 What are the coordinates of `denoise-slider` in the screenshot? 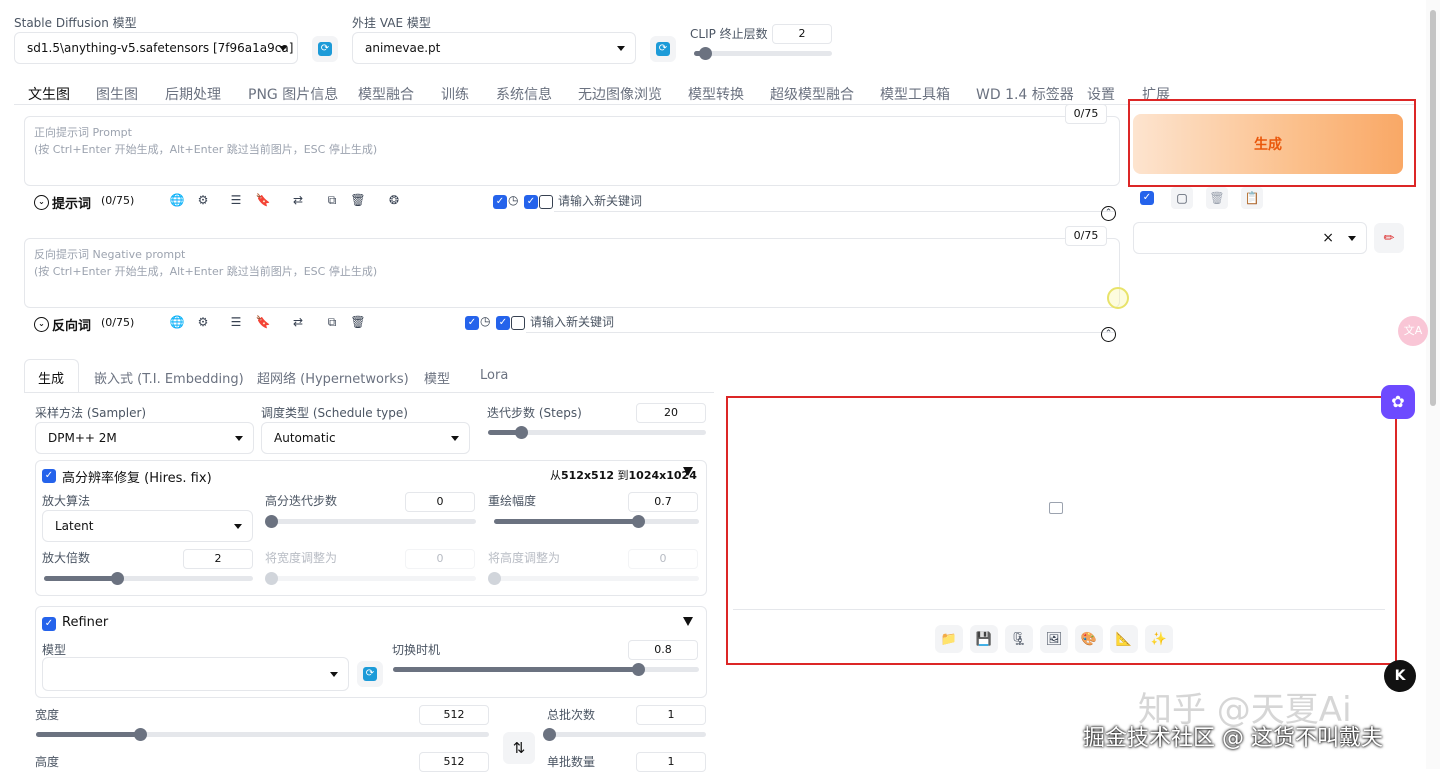 It's located at (596, 521).